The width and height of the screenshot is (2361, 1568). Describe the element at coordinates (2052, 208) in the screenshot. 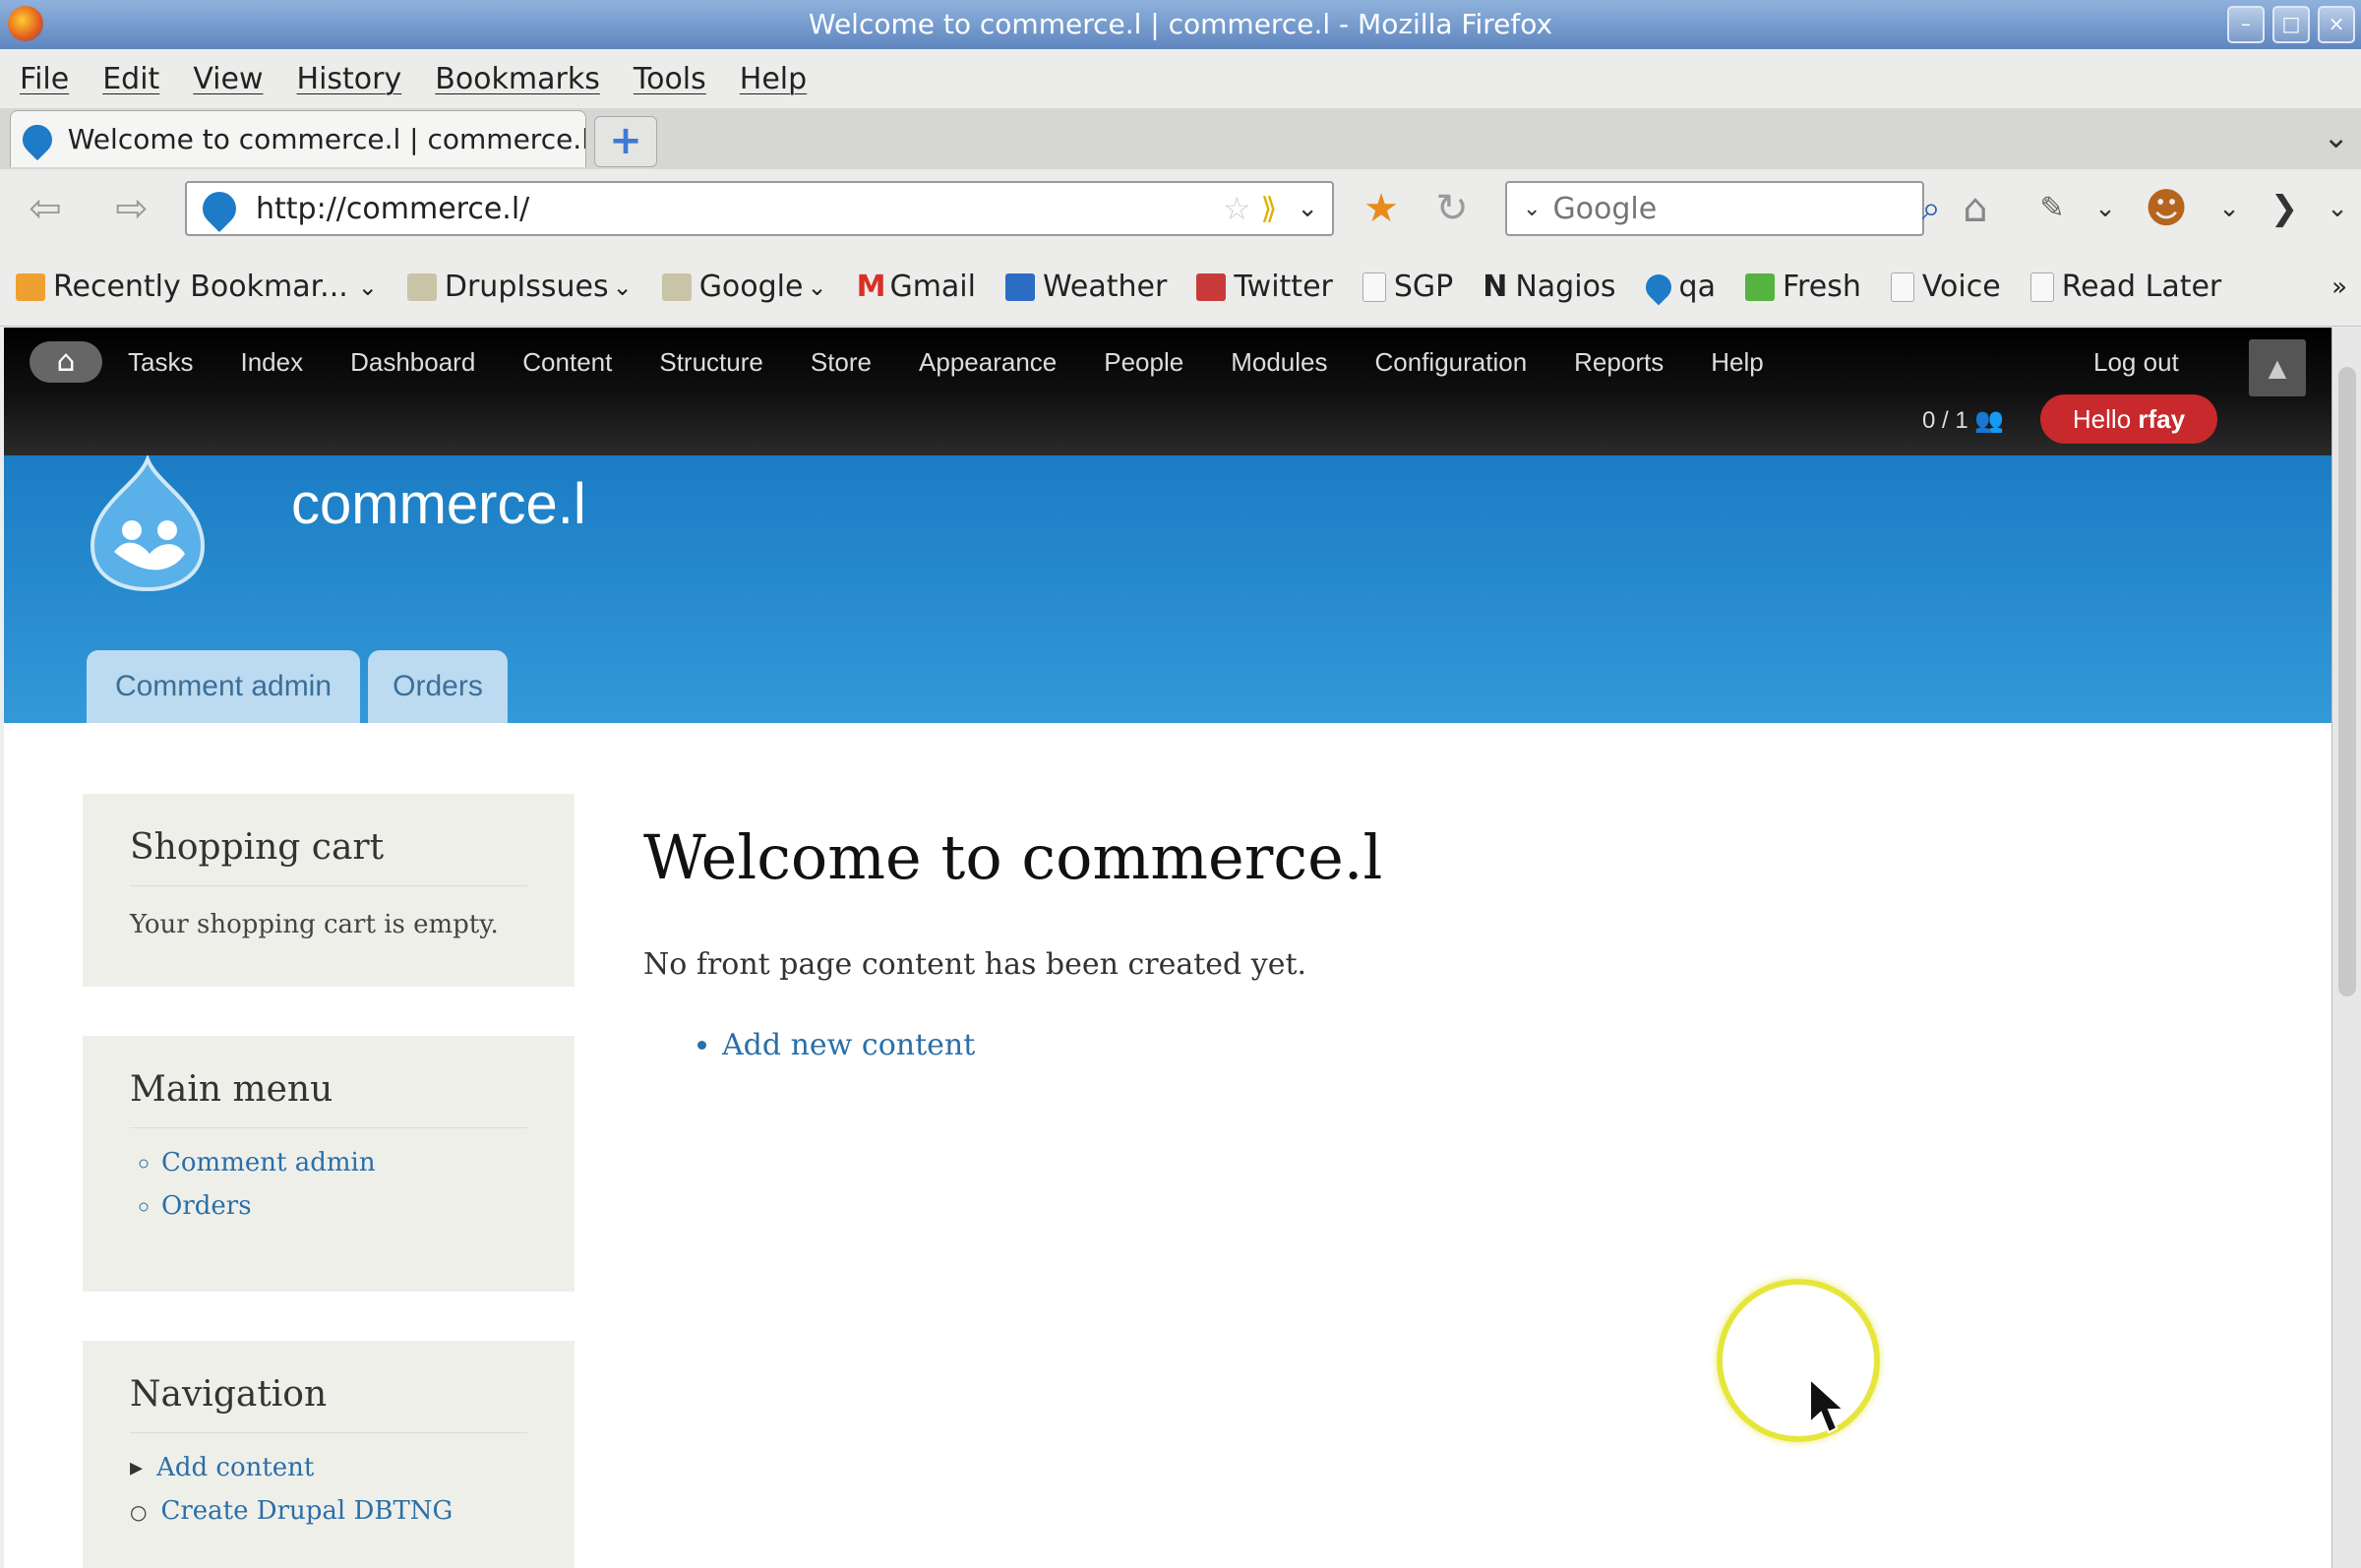

I see `addon-icon: ✎` at that location.